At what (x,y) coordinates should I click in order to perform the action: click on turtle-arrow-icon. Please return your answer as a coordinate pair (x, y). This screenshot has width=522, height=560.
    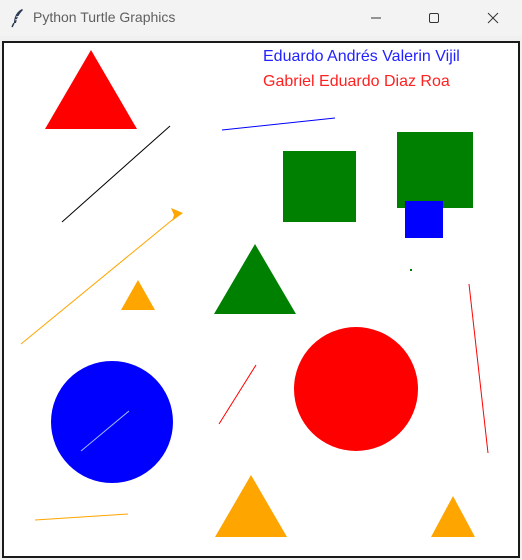
    Looking at the image, I should click on (177, 214).